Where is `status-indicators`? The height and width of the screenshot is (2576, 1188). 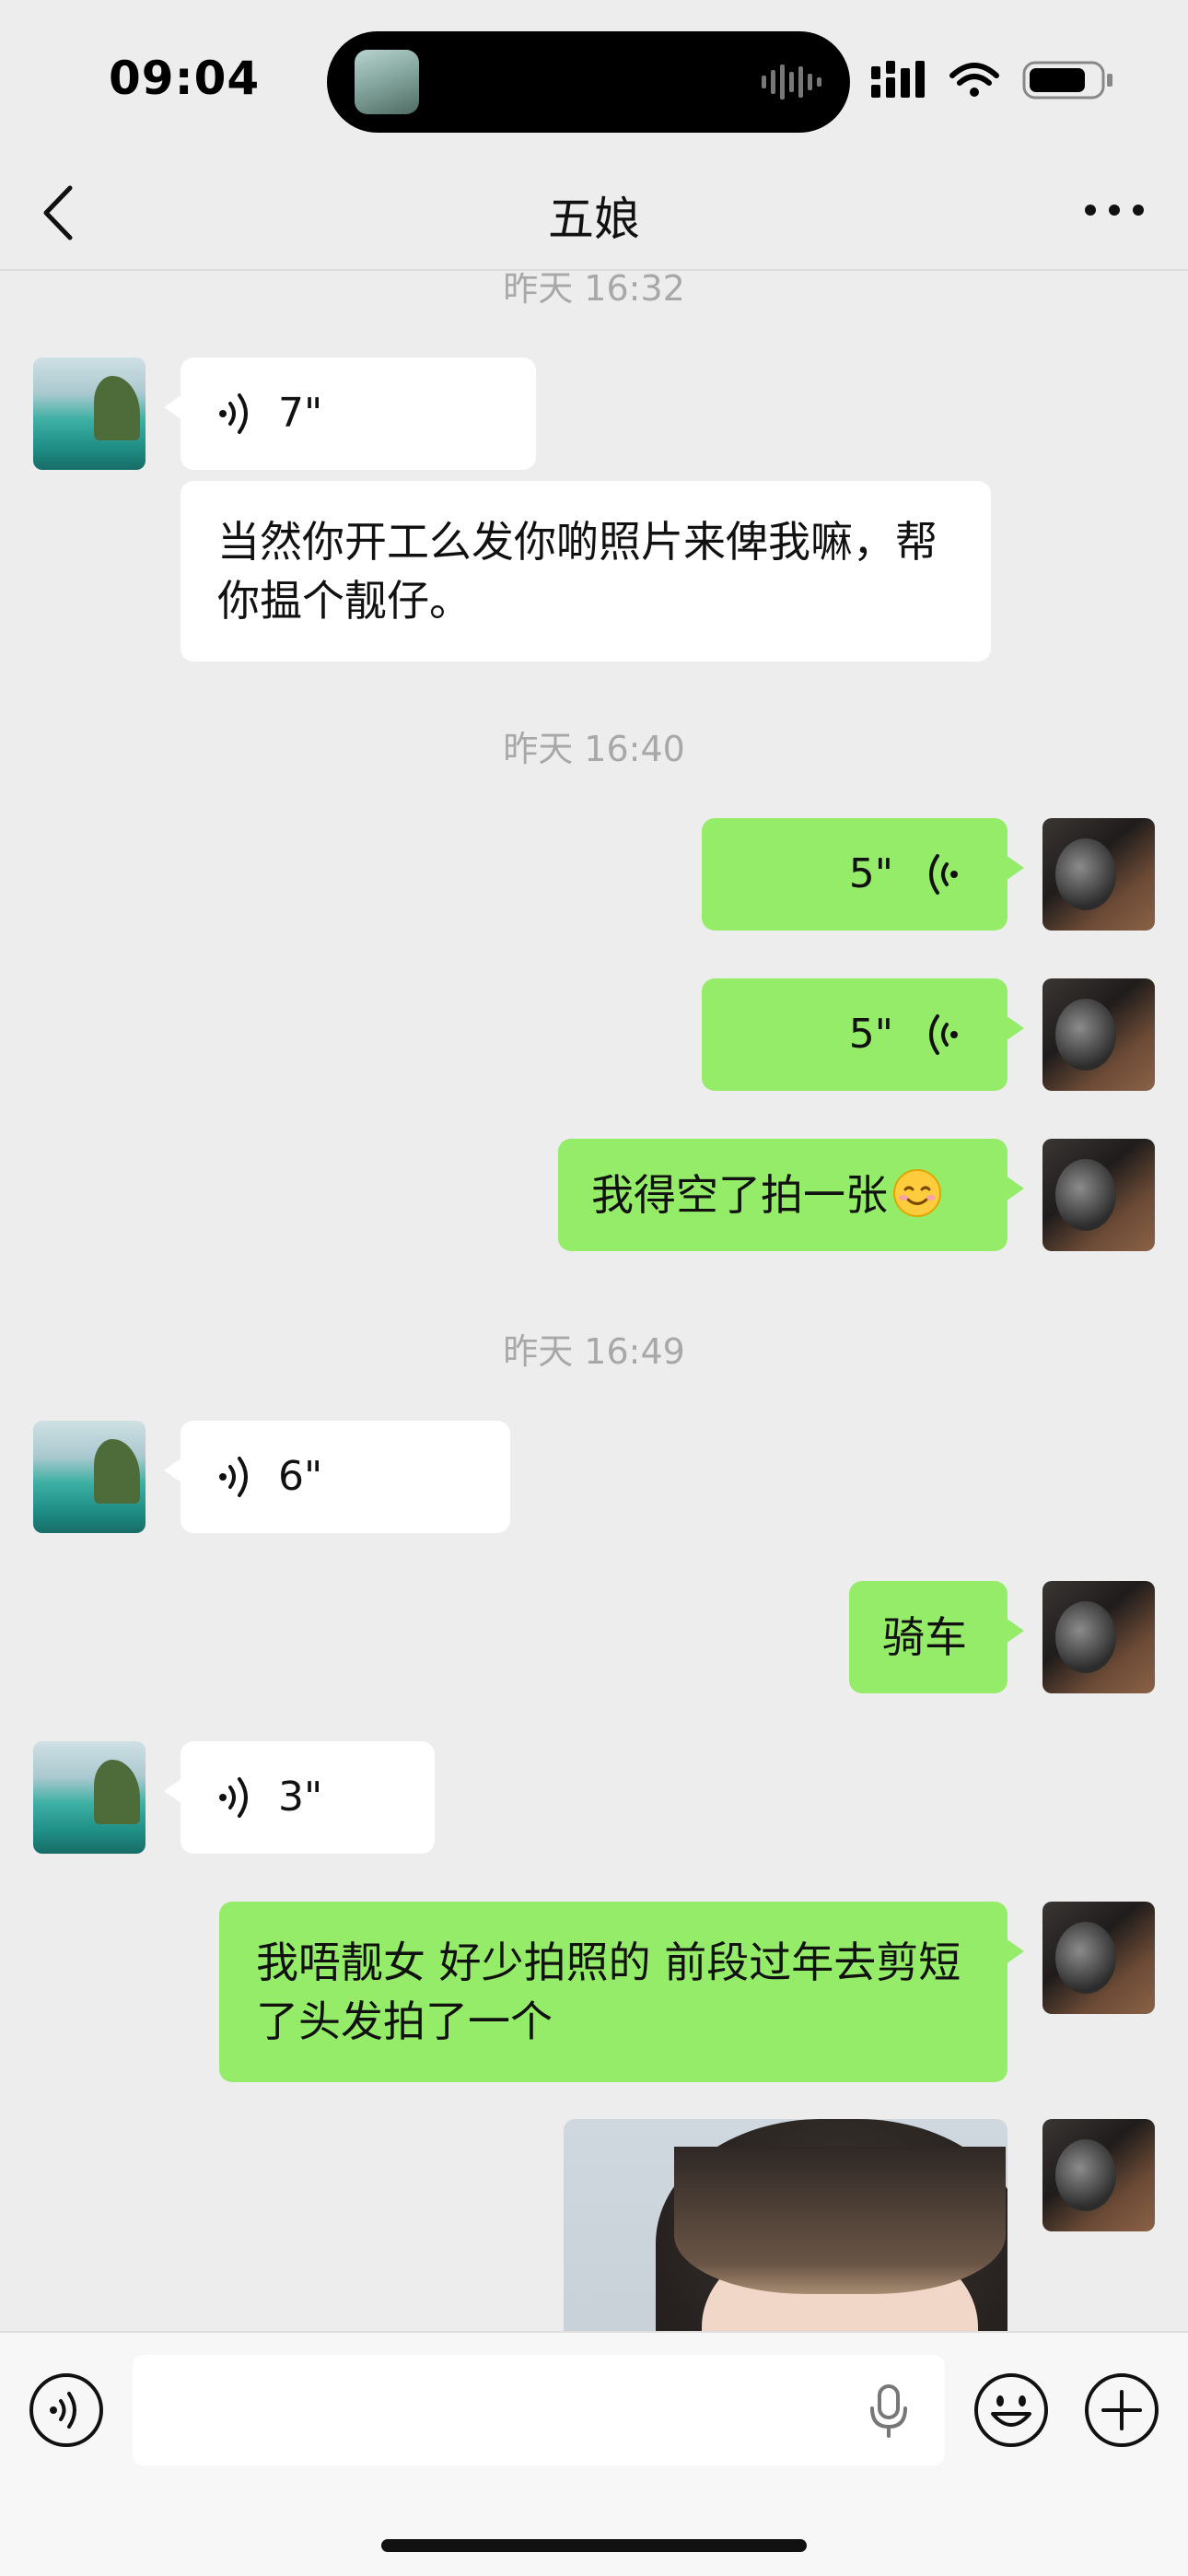
status-indicators is located at coordinates (992, 80).